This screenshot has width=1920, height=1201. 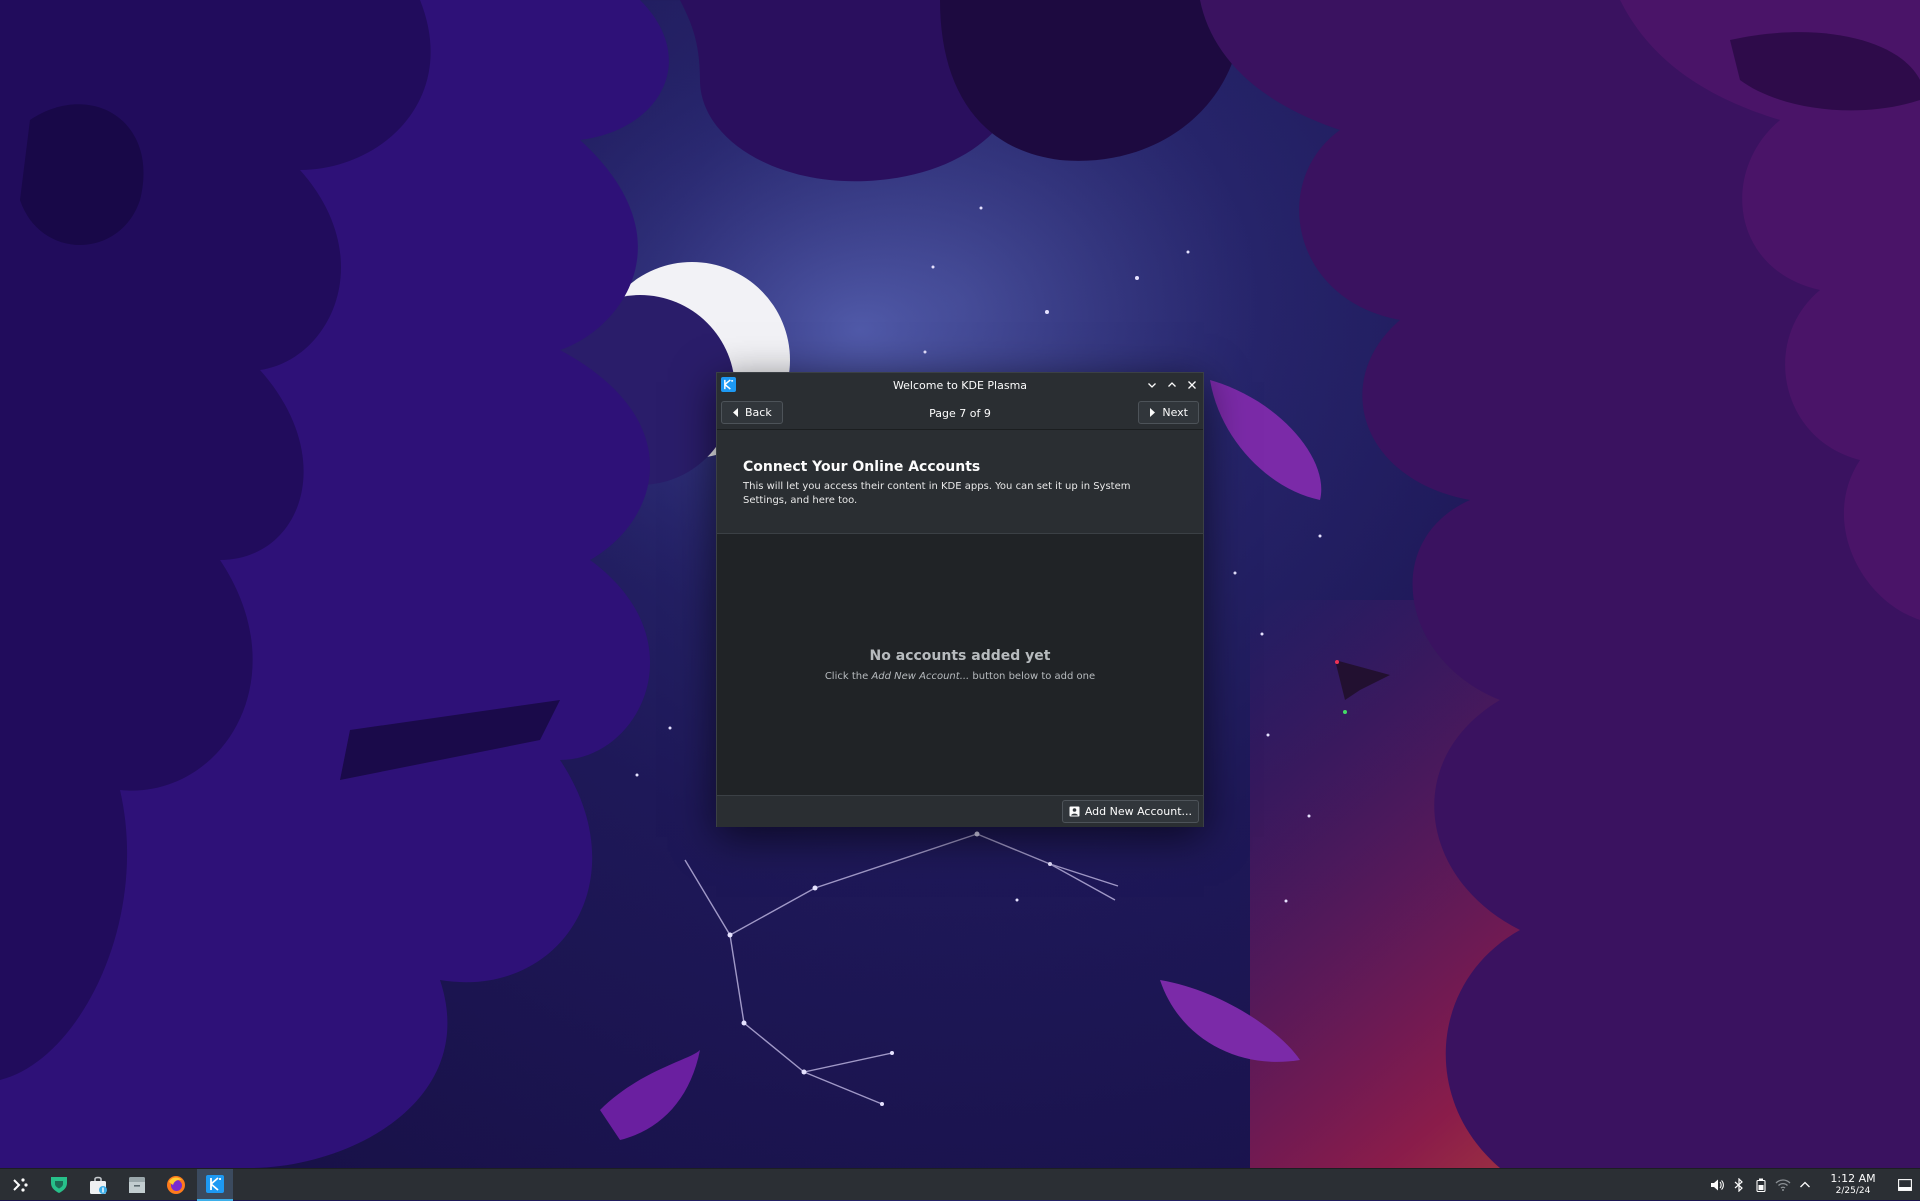 I want to click on bluetooth-icon, so click(x=1738, y=1185).